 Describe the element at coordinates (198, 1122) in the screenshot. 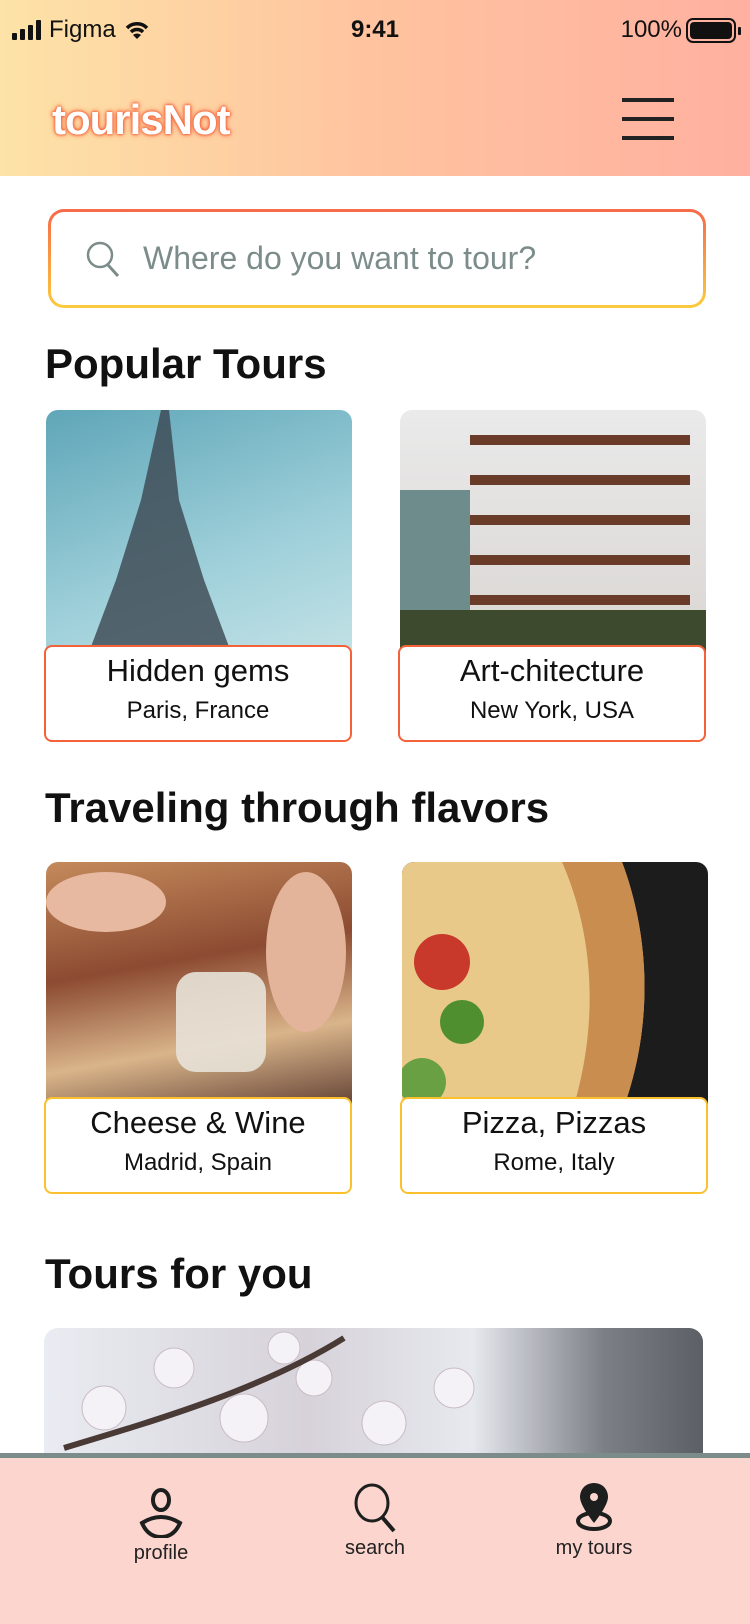

I see `card-title: Cheese & Wine` at that location.